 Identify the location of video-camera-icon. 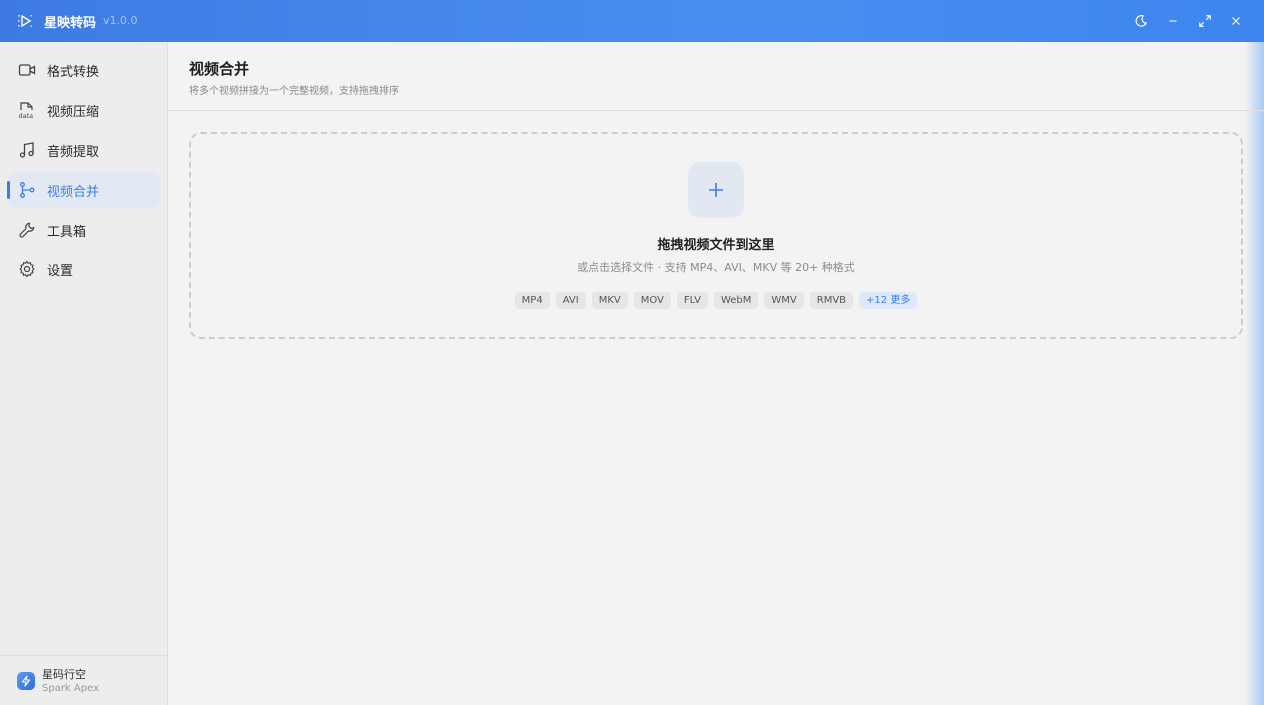
(27, 70).